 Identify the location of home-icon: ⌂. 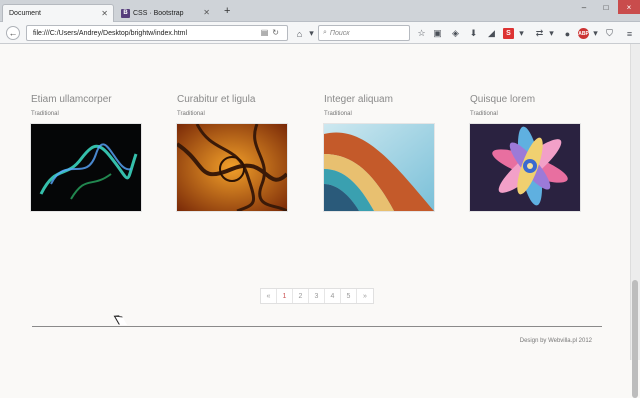
(299, 33).